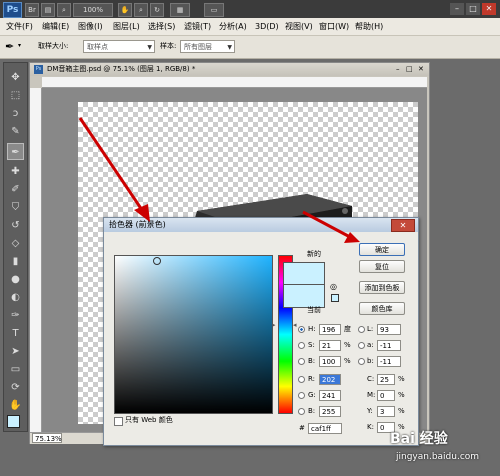 Image resolution: width=500 pixels, height=476 pixels. Describe the element at coordinates (55, 26) in the screenshot. I see `menu-edit: 编辑(E)` at that location.